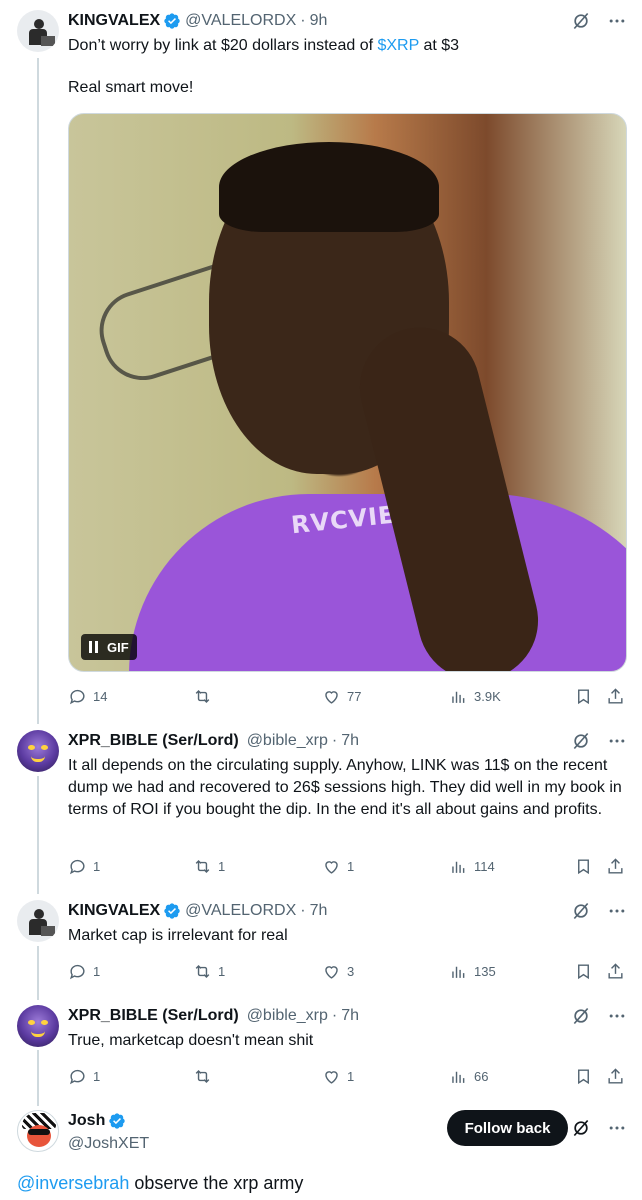 The width and height of the screenshot is (642, 1200). What do you see at coordinates (87, 696) in the screenshot?
I see `reply-button: 14` at bounding box center [87, 696].